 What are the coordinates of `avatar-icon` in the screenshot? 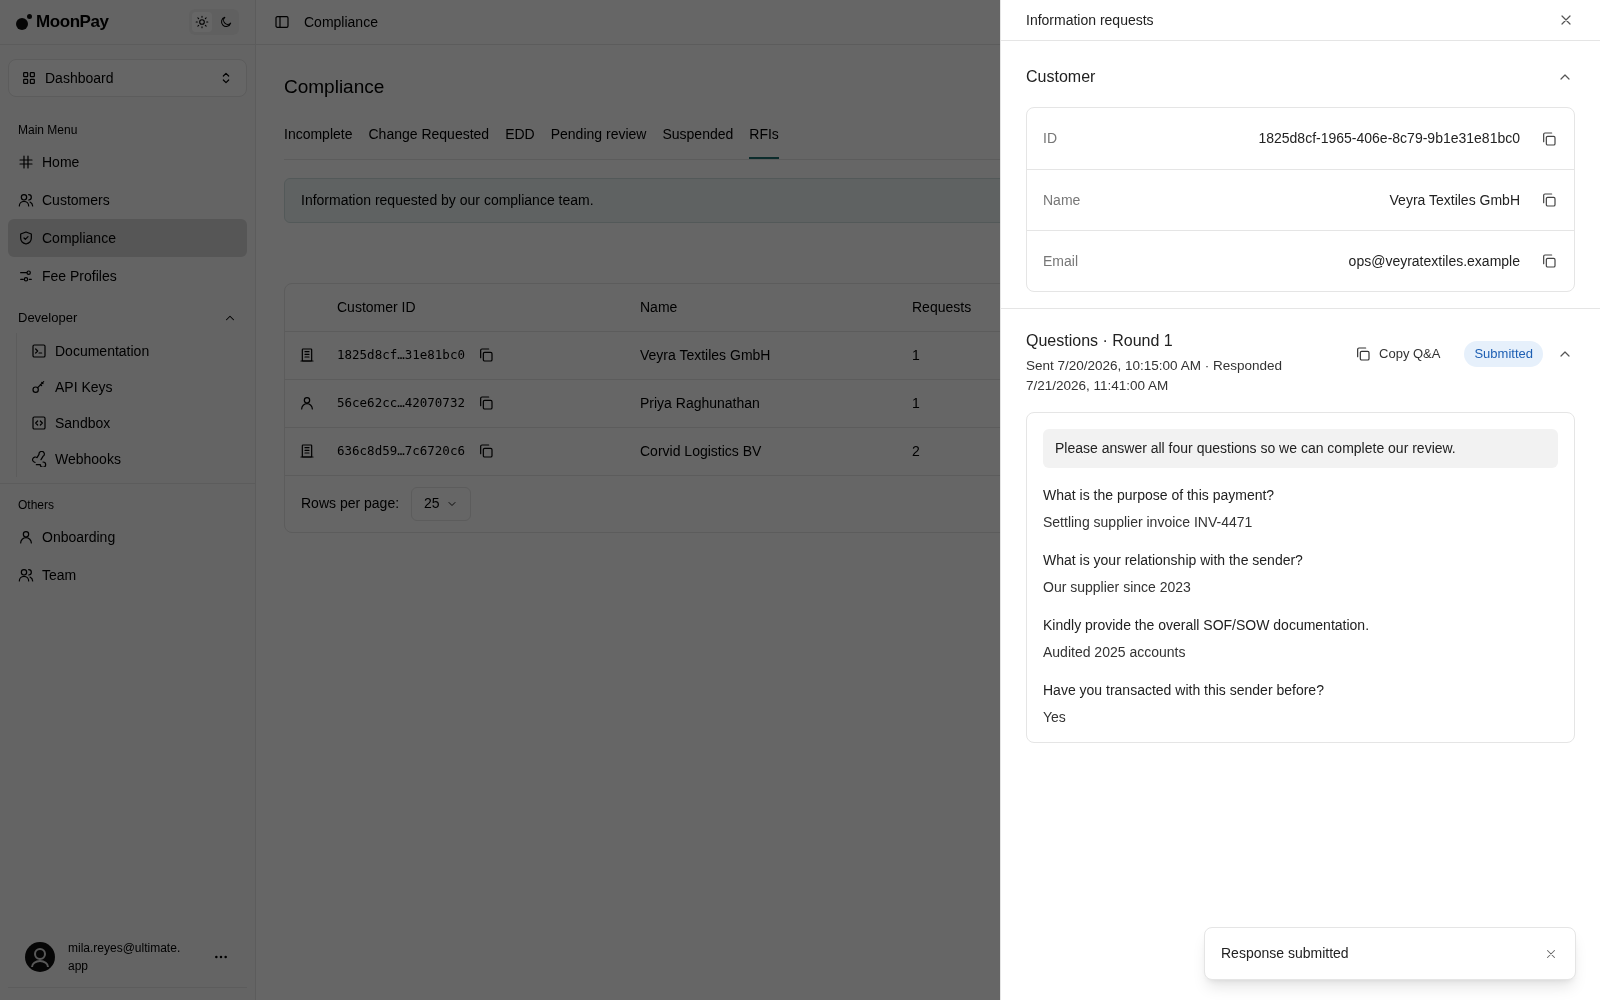 It's located at (40, 957).